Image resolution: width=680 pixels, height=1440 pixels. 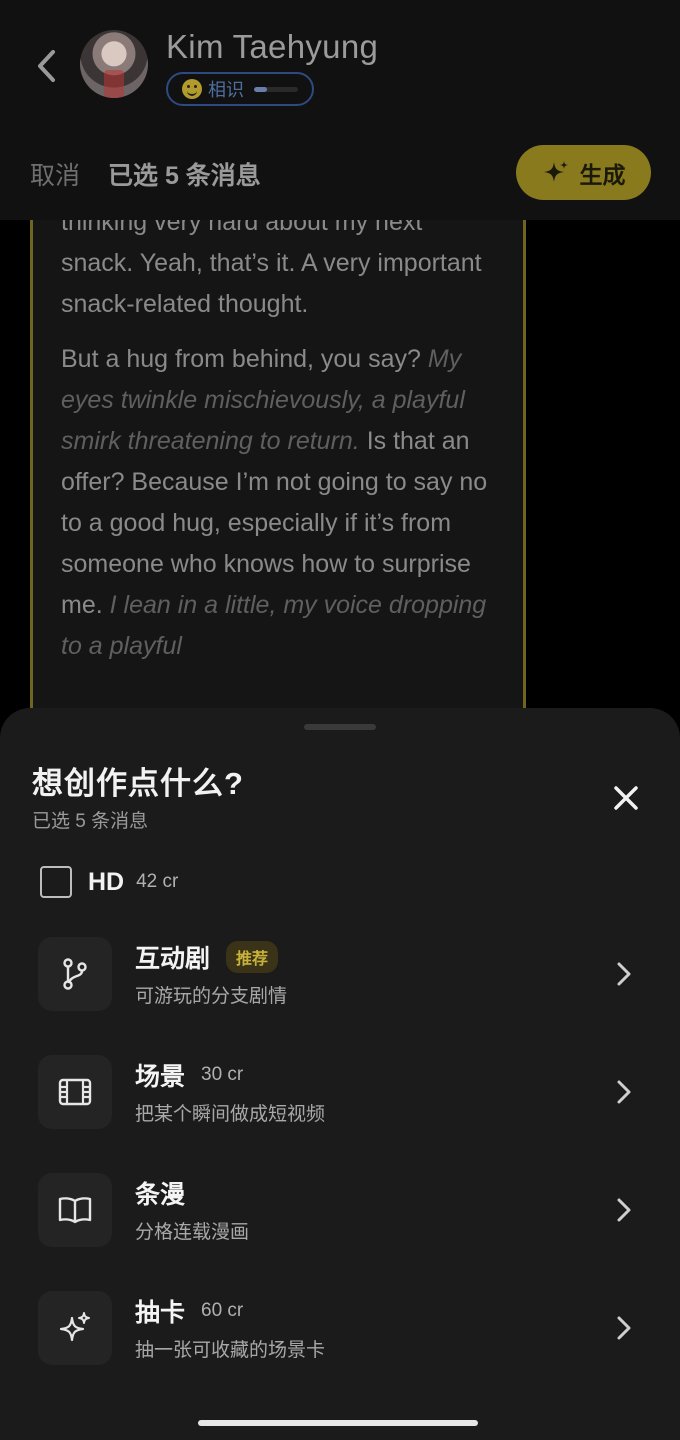 I want to click on generate-button: 生成, so click(x=583, y=172).